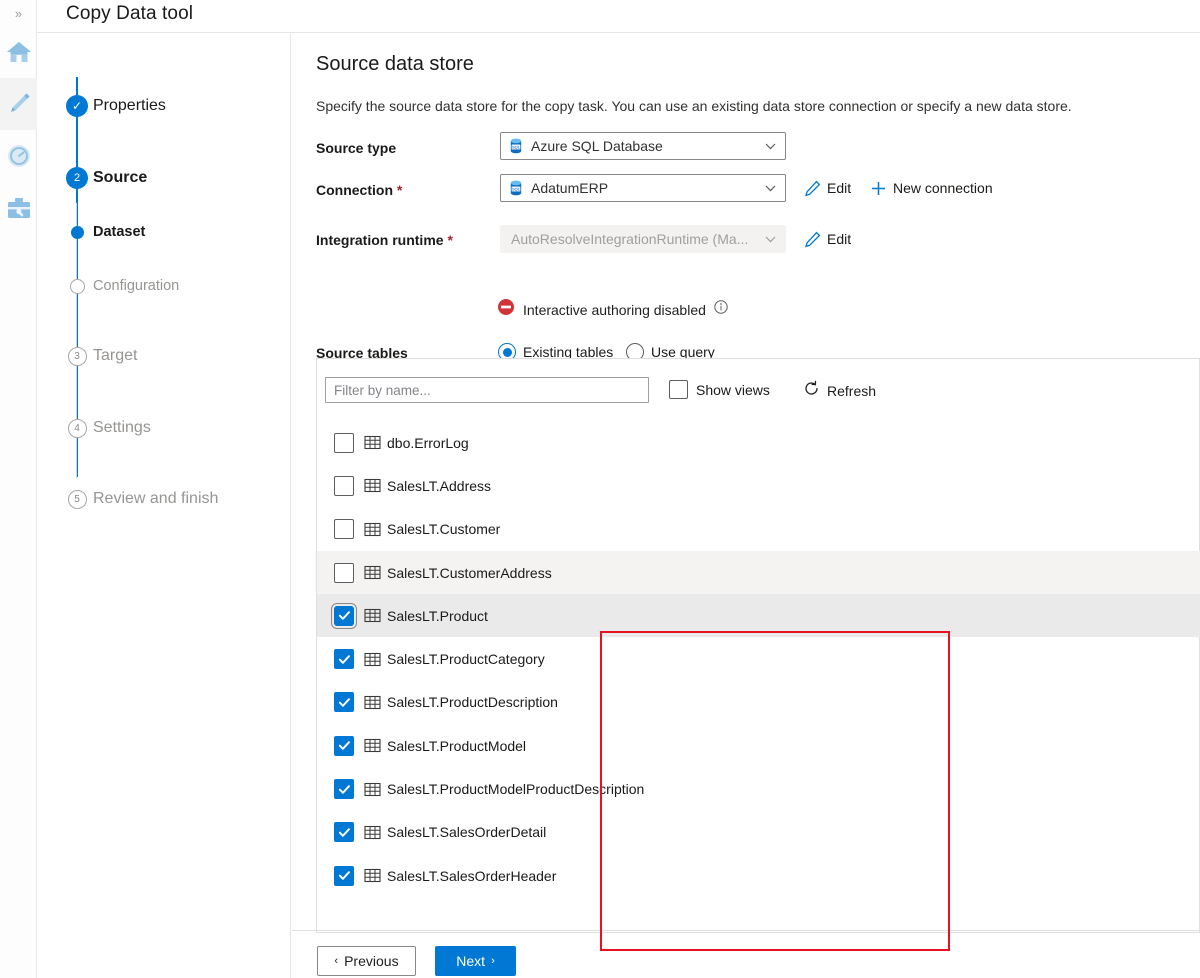  What do you see at coordinates (336, 961) in the screenshot?
I see `chevron-left-icon: ‹` at bounding box center [336, 961].